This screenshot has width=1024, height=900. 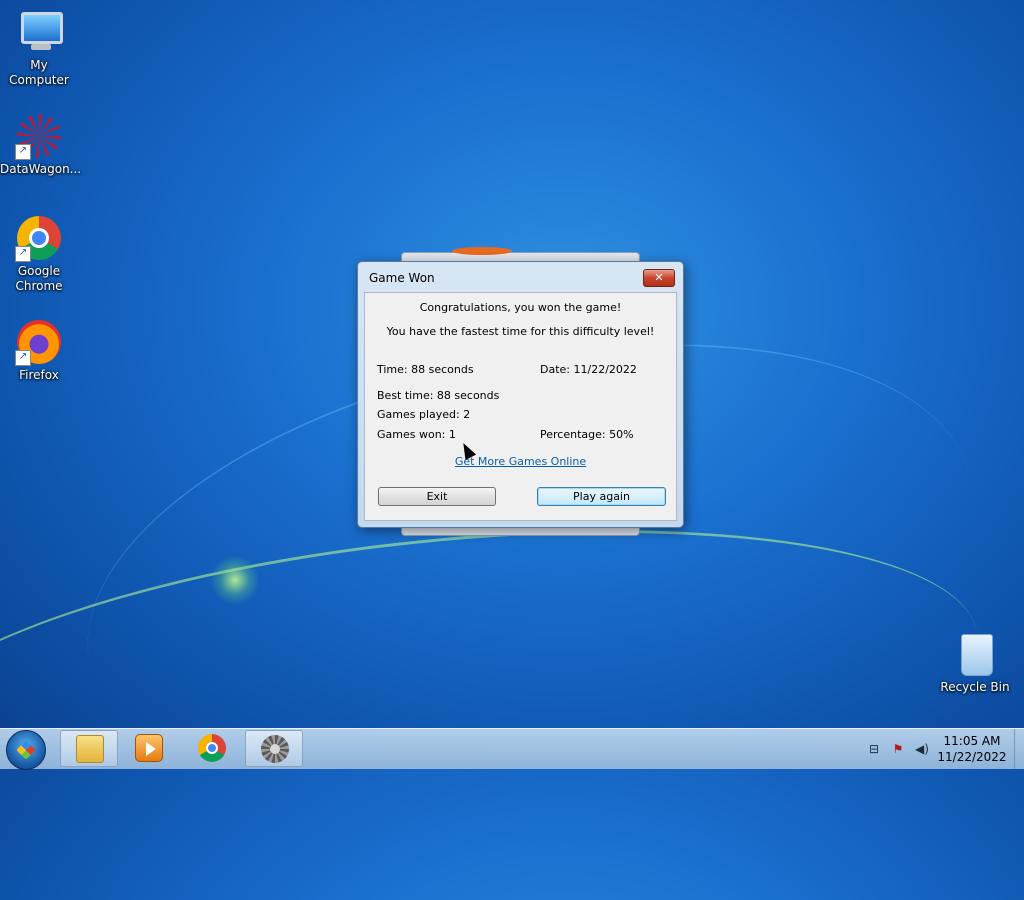 What do you see at coordinates (39, 342) in the screenshot?
I see `firefox-icon: ↗` at bounding box center [39, 342].